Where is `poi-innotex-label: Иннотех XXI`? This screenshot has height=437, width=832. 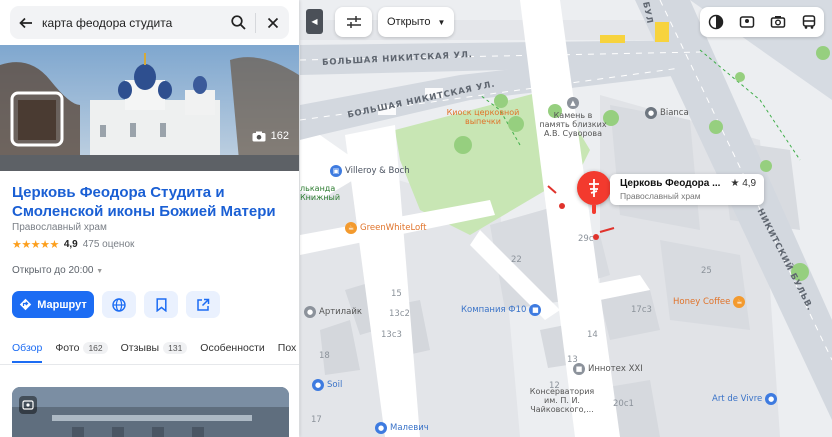 poi-innotex-label: Иннотех XXI is located at coordinates (615, 369).